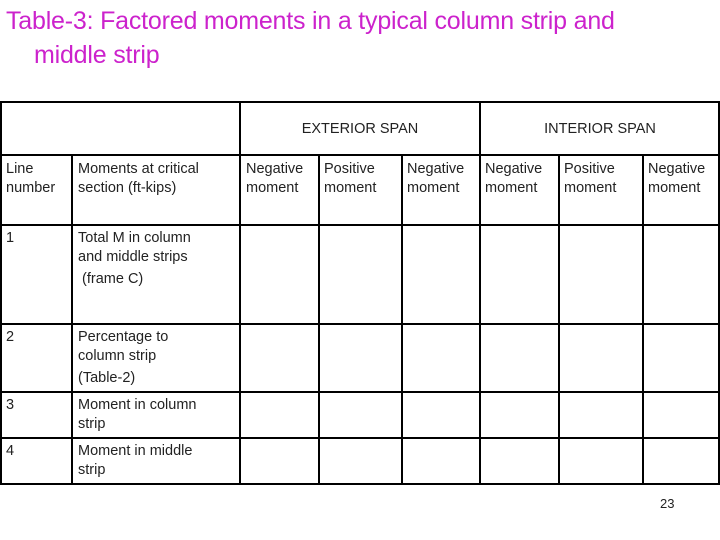 The image size is (720, 540). I want to click on row-3-number: 3, so click(10, 405).